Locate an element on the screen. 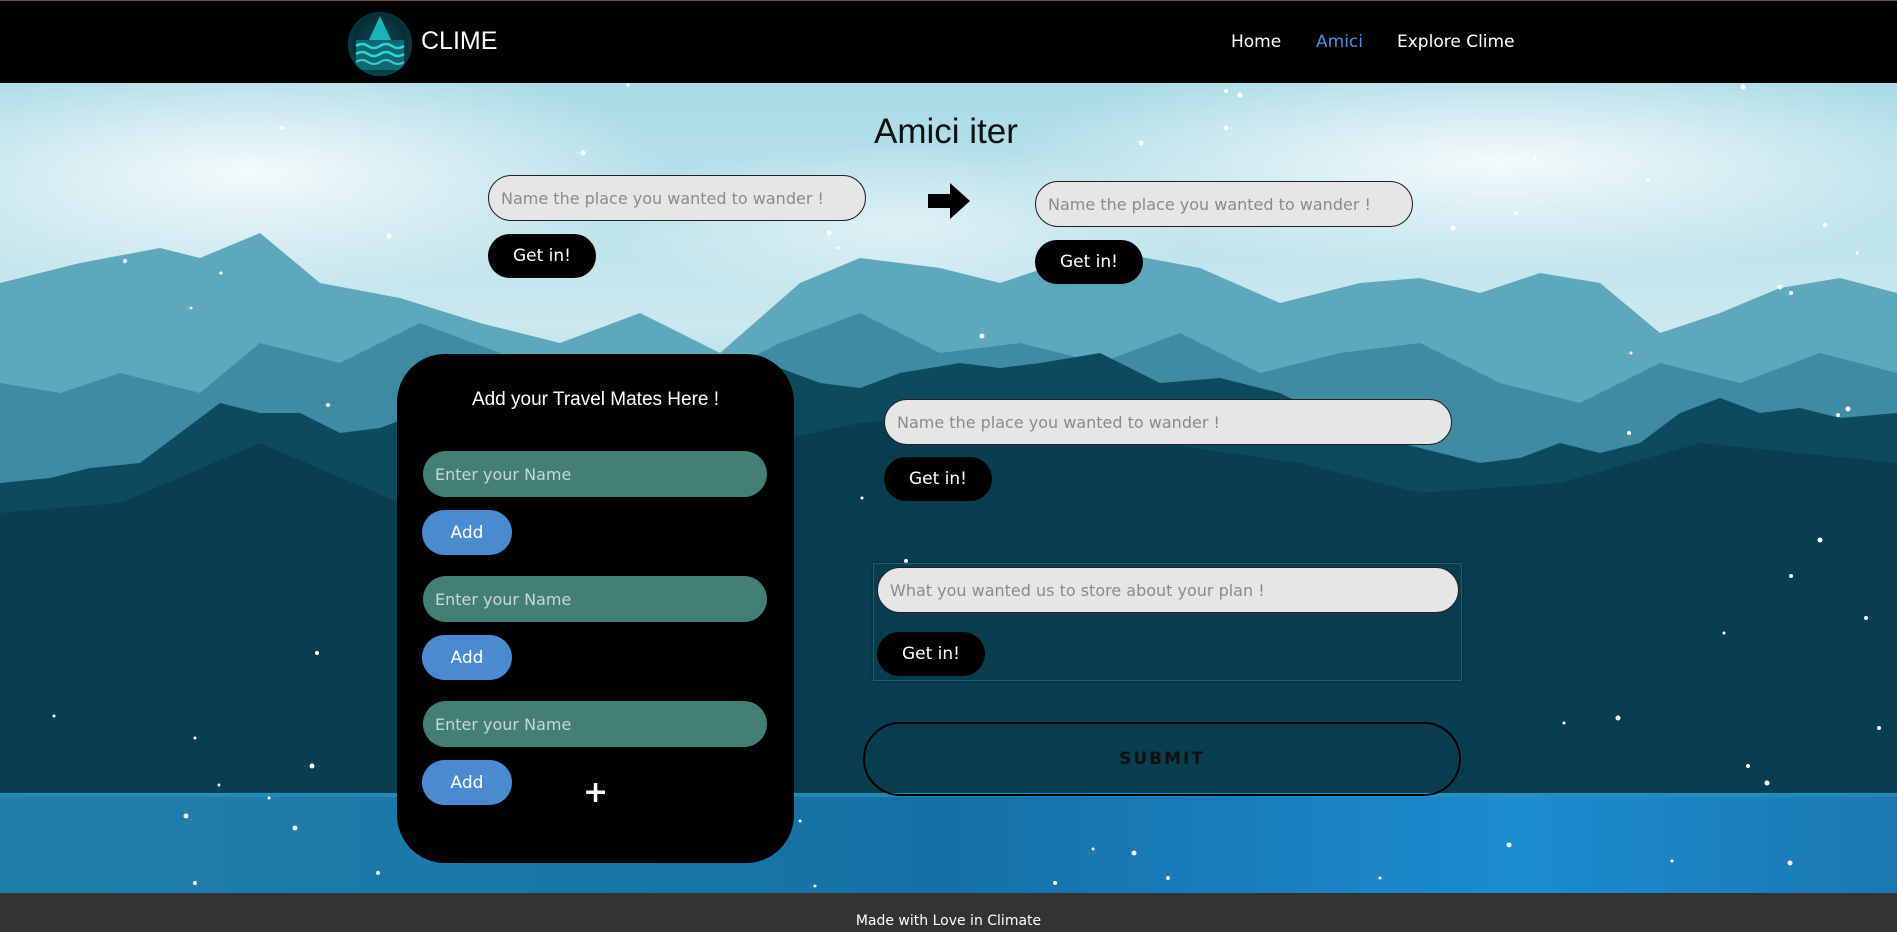 This screenshot has width=1897, height=932. navbar: CLIME Home Amici Explore Clime is located at coordinates (948, 41).